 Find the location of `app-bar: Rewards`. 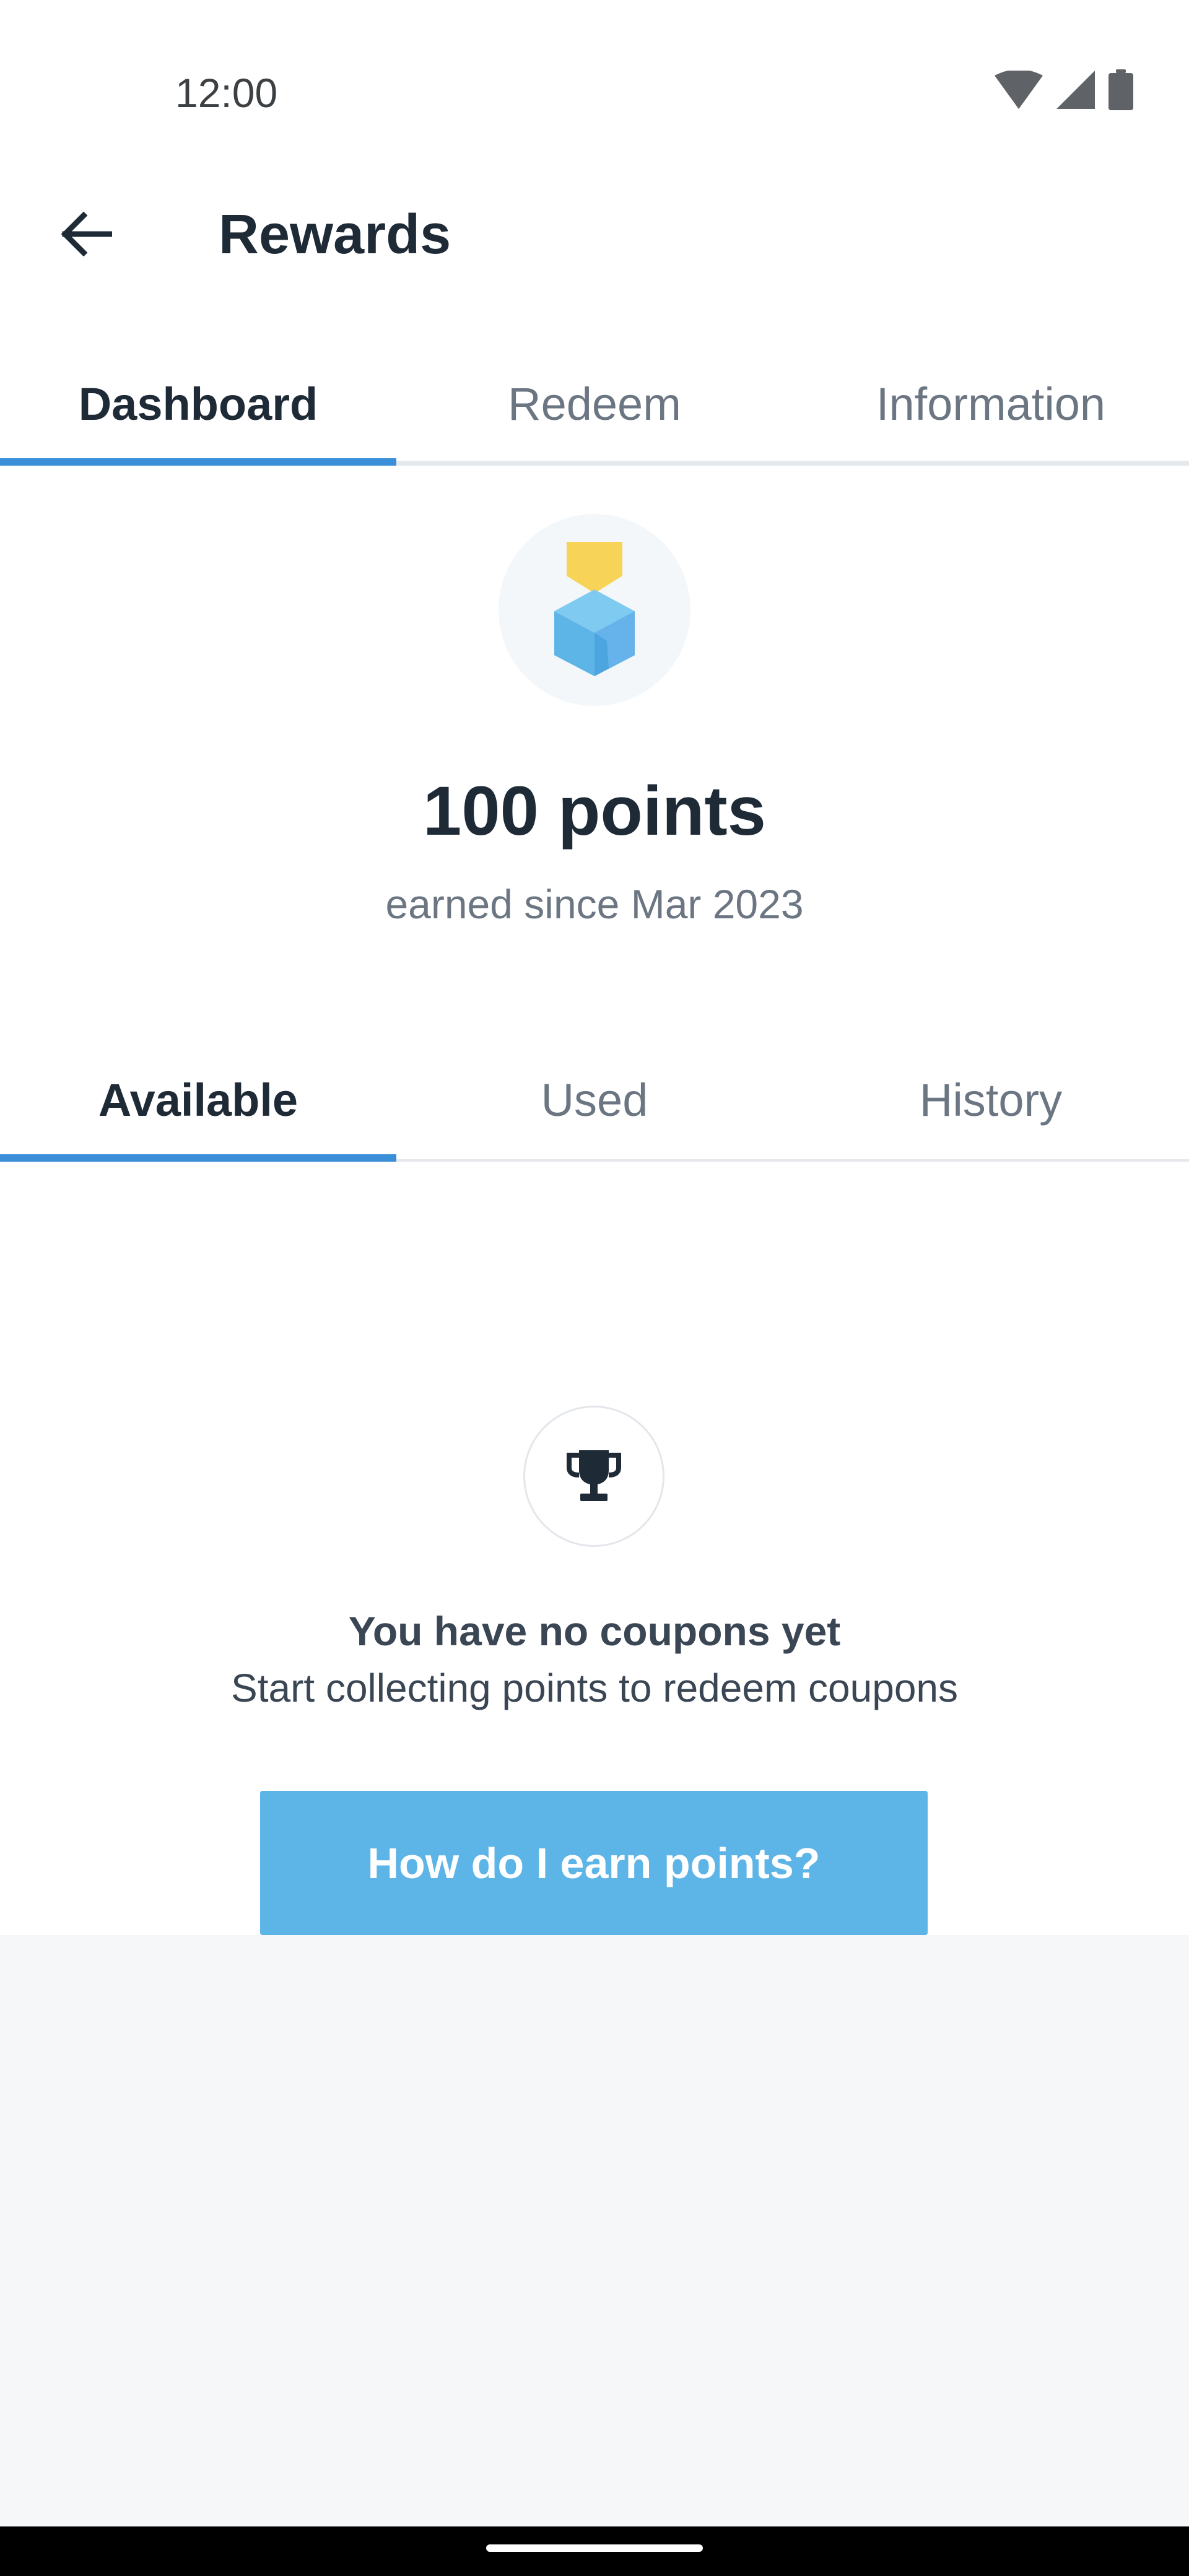

app-bar: Rewards is located at coordinates (594, 235).